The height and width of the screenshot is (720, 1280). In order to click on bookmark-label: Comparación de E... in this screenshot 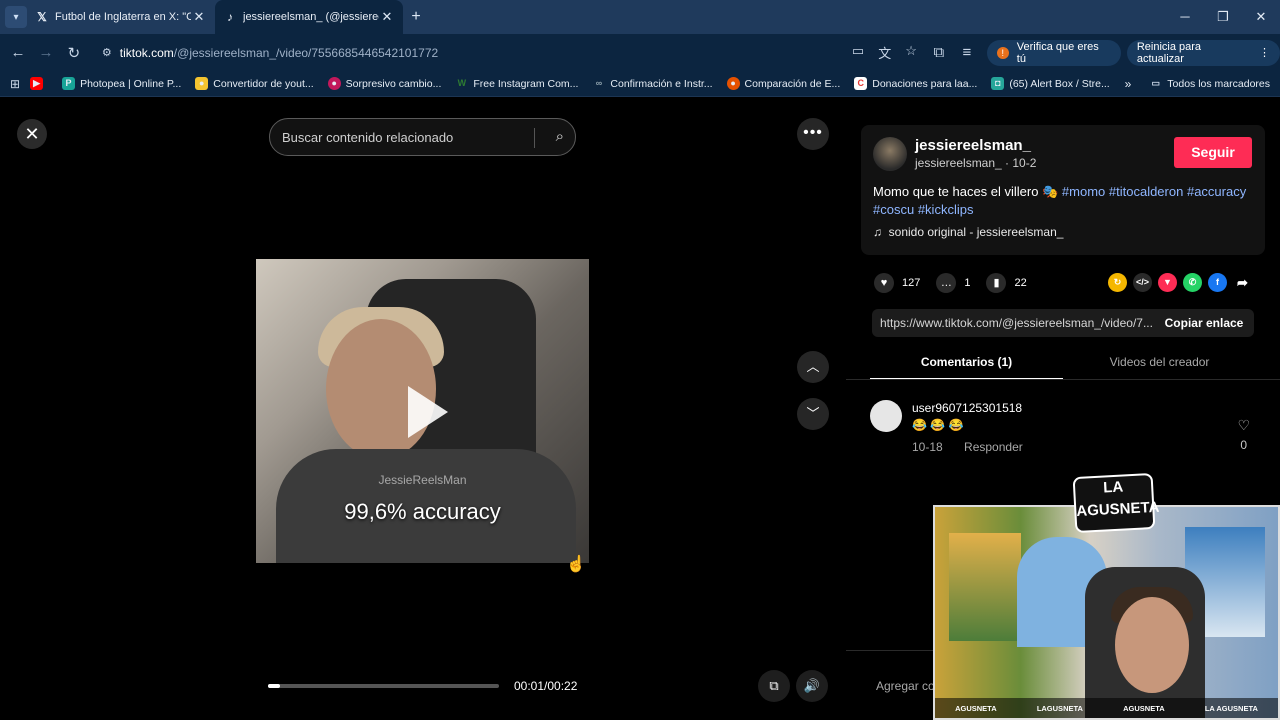, I will do `click(792, 83)`.